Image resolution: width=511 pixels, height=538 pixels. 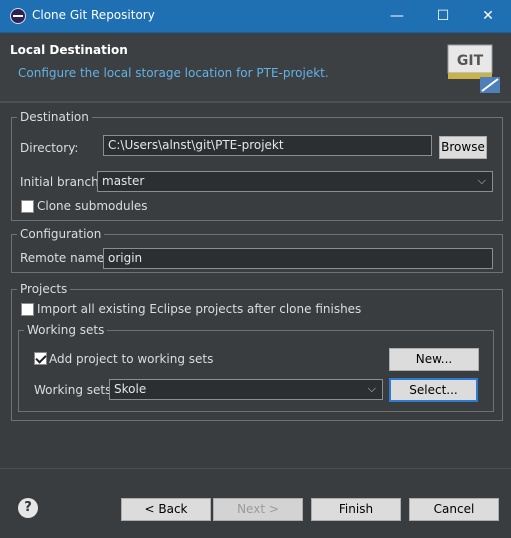 I want to click on clone-submodules-label: Clone submodules, so click(x=92, y=206).